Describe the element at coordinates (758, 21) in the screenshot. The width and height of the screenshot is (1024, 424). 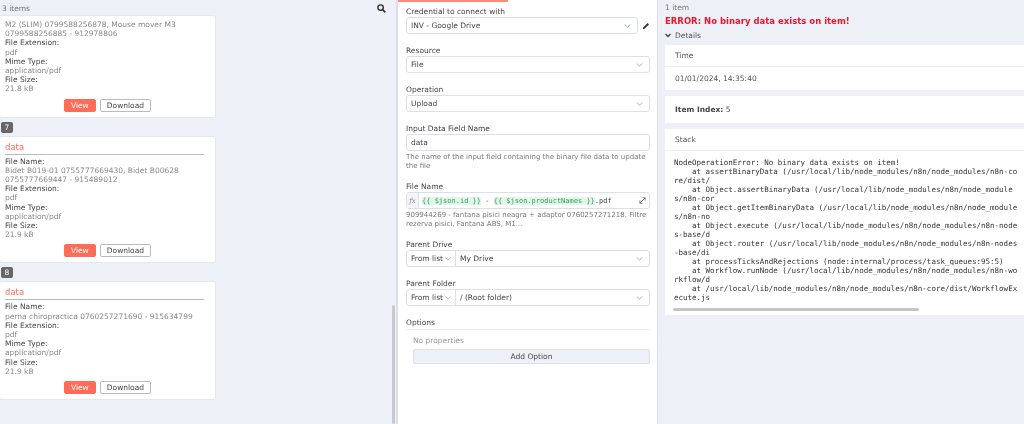
I see `error-message: ERROR: No binary data exists on item!` at that location.